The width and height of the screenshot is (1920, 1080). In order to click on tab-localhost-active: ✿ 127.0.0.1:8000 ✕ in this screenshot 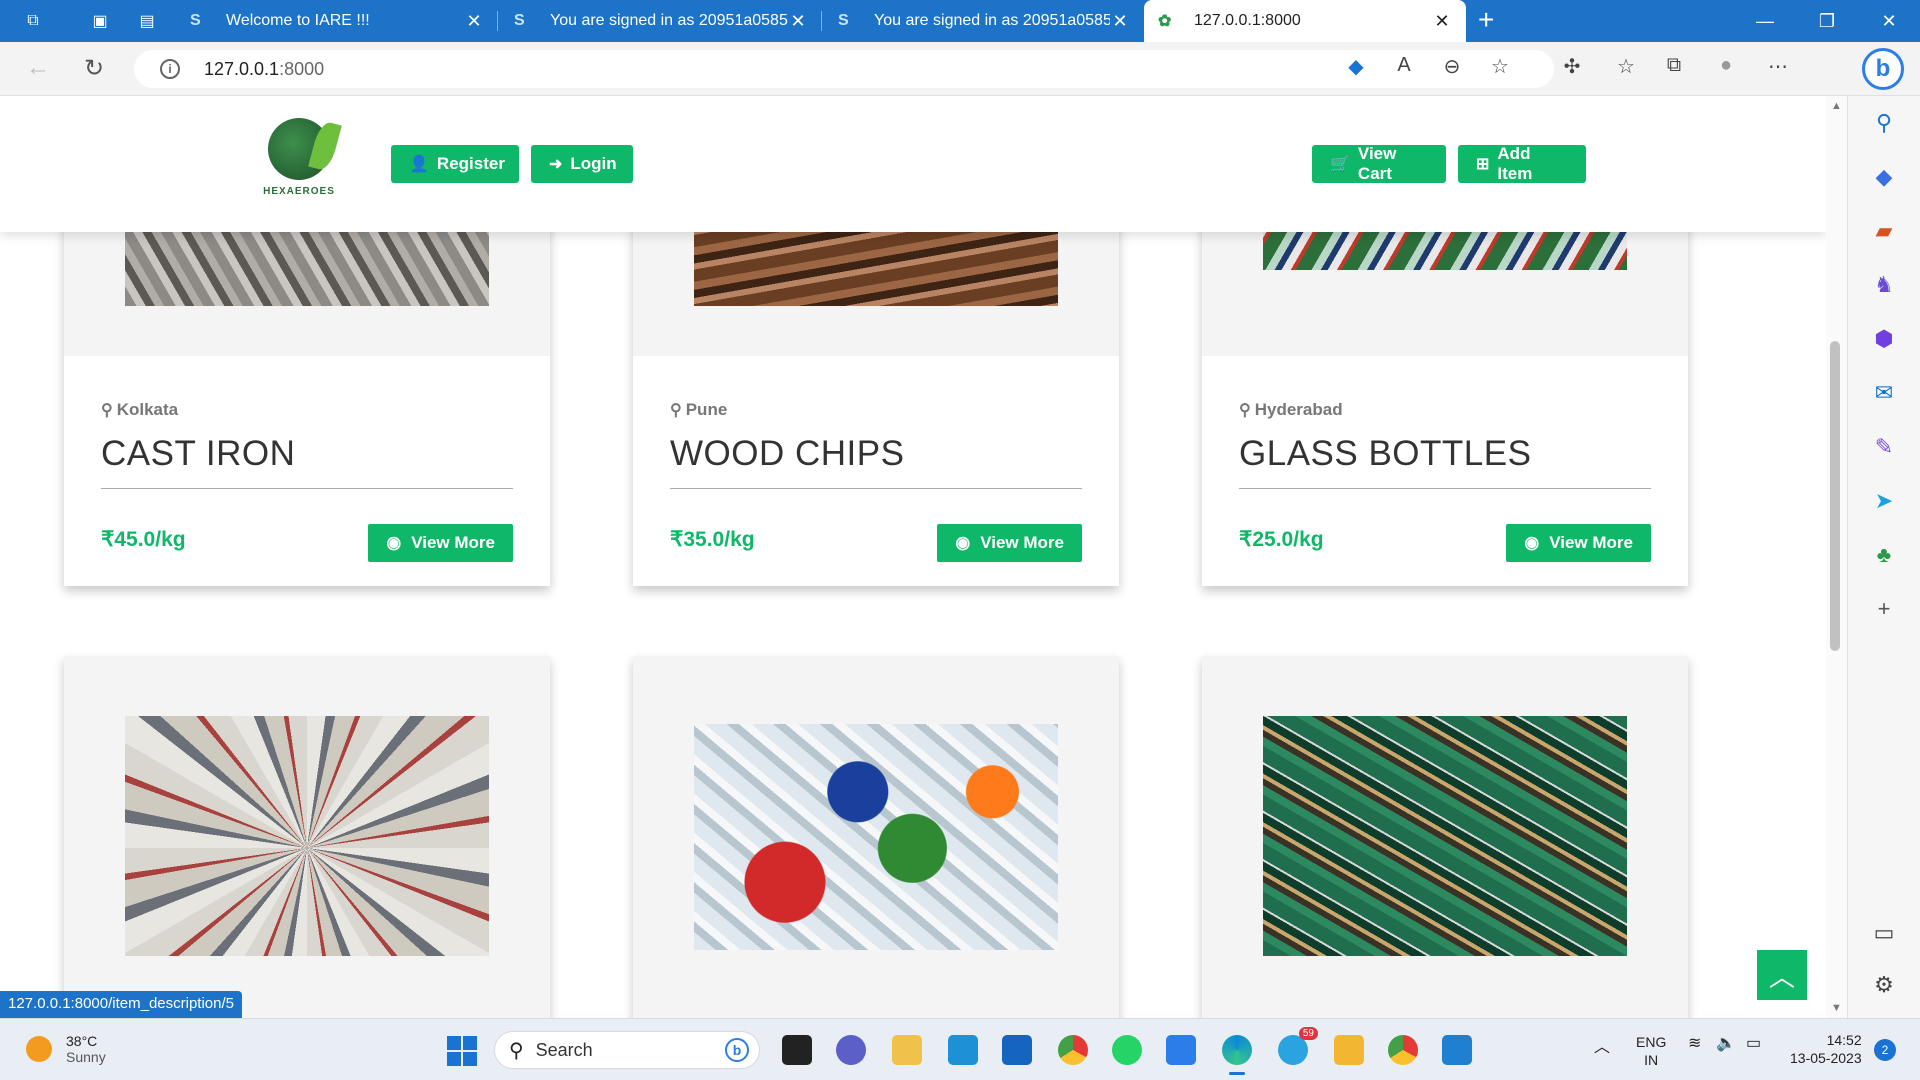, I will do `click(1305, 21)`.